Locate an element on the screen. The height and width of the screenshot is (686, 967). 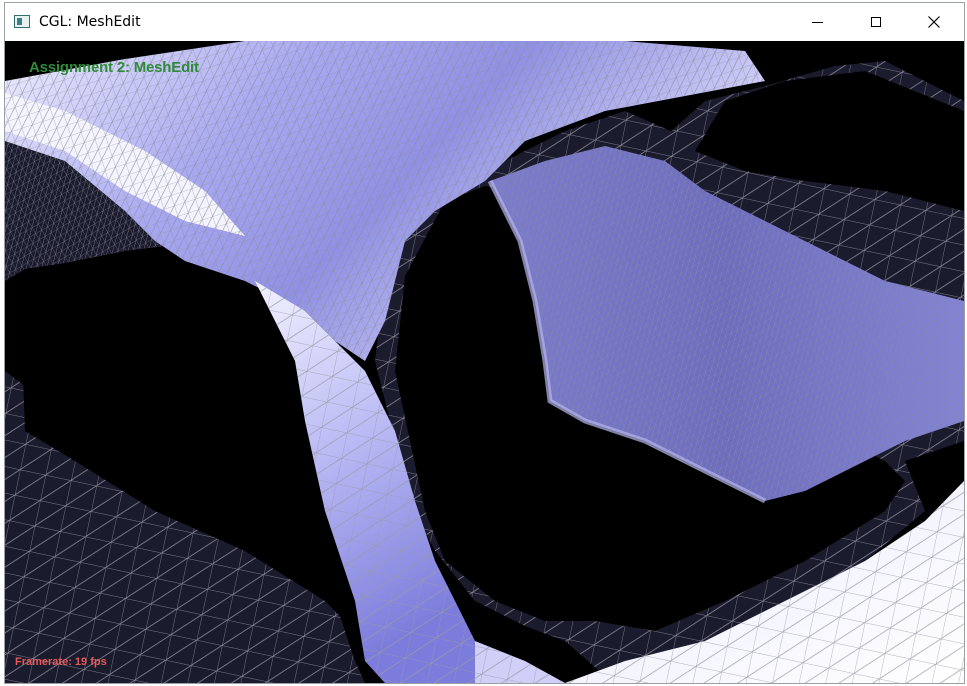
minimize-icon is located at coordinates (817, 22).